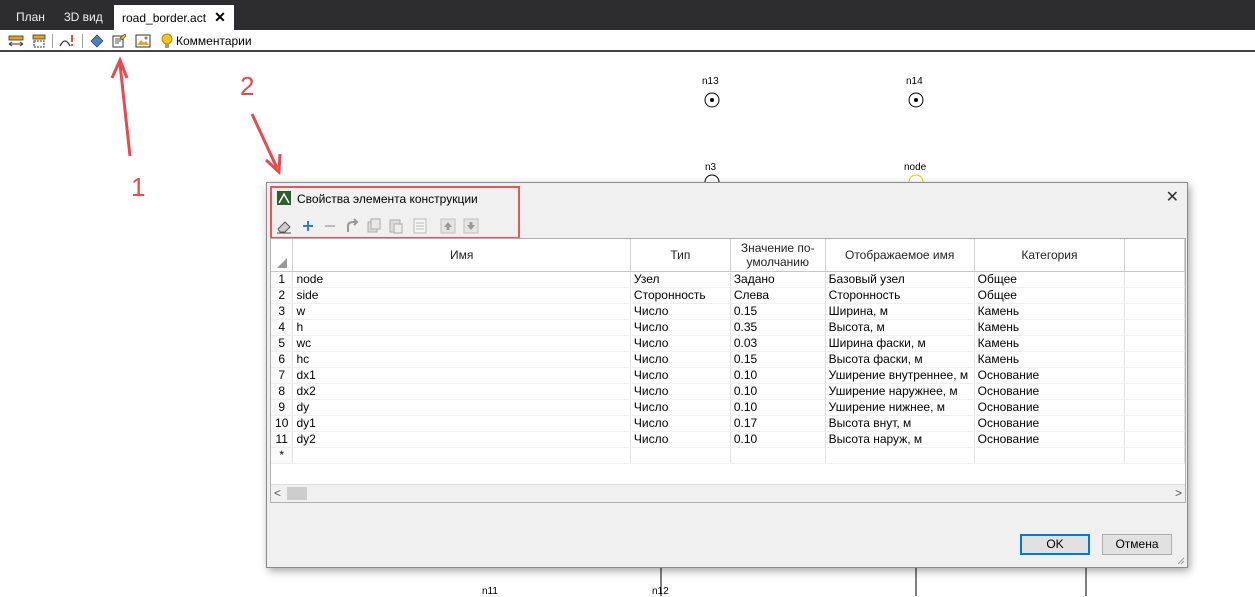 Image resolution: width=1255 pixels, height=597 pixels. Describe the element at coordinates (119, 41) in the screenshot. I see `element-properties-icon` at that location.